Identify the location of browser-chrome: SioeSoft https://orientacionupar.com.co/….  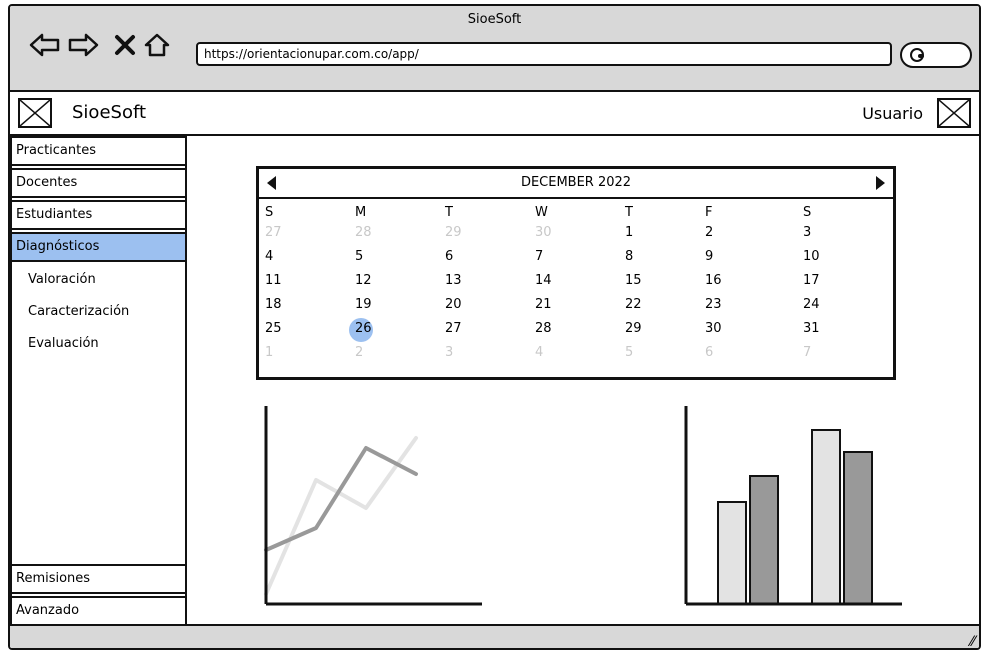
(494, 49).